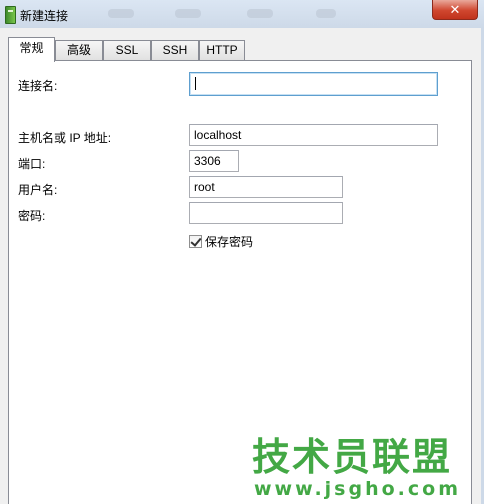  Describe the element at coordinates (242, 14) in the screenshot. I see `title-bar: 新建连接 ✕` at that location.